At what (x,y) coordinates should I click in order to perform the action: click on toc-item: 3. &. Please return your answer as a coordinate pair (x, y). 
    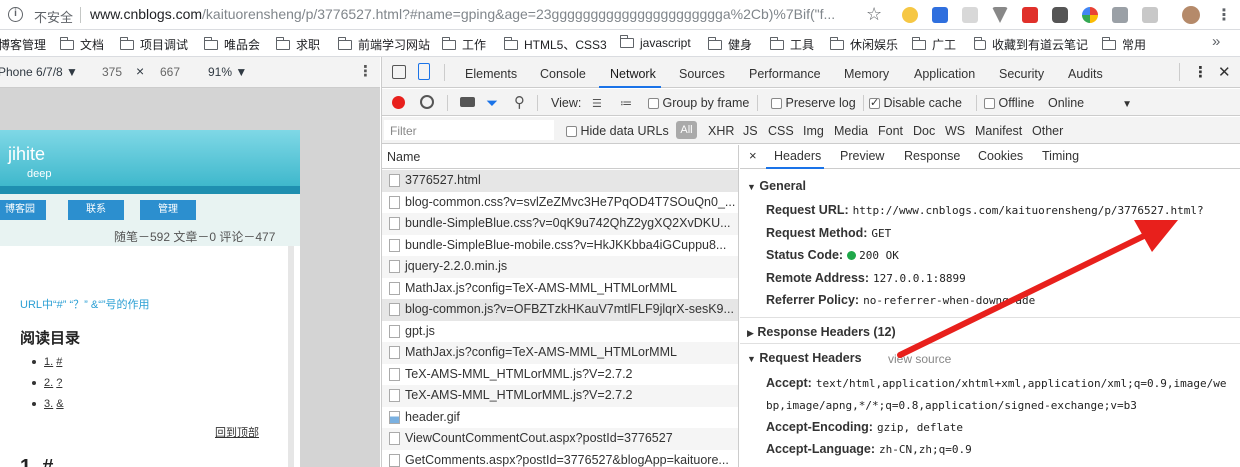
    Looking at the image, I should click on (48, 404).